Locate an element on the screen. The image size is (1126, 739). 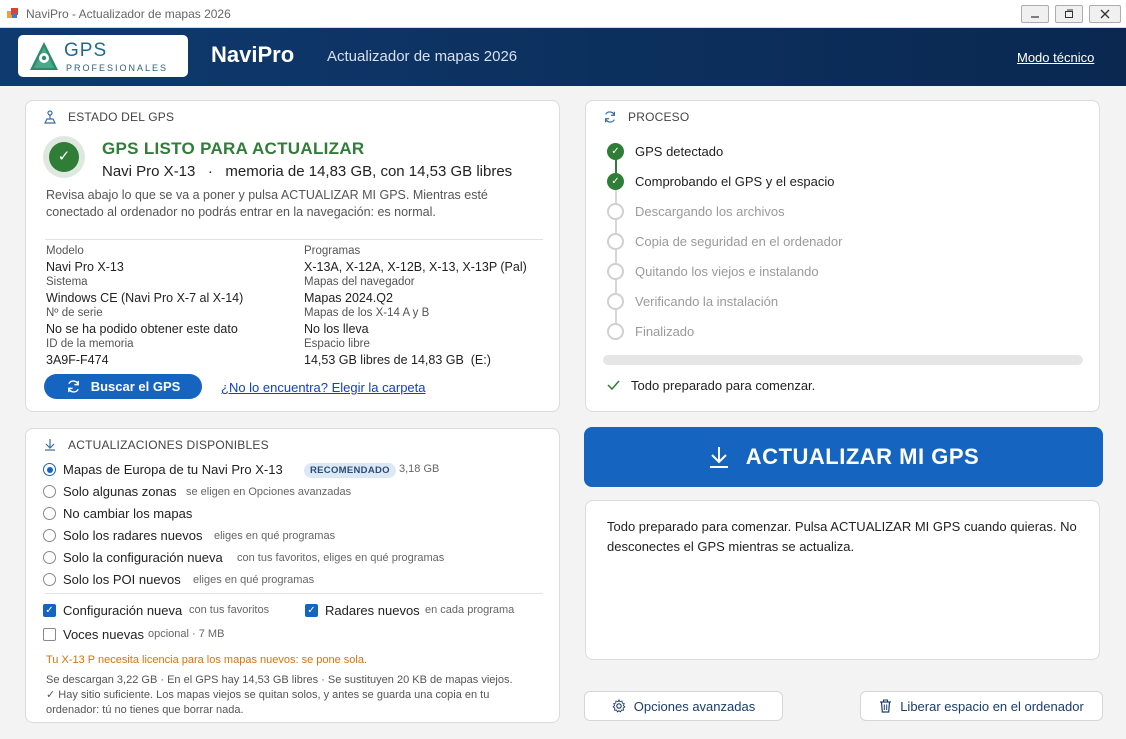
check-label-voices-new: Voces nuevas is located at coordinates (103, 634).